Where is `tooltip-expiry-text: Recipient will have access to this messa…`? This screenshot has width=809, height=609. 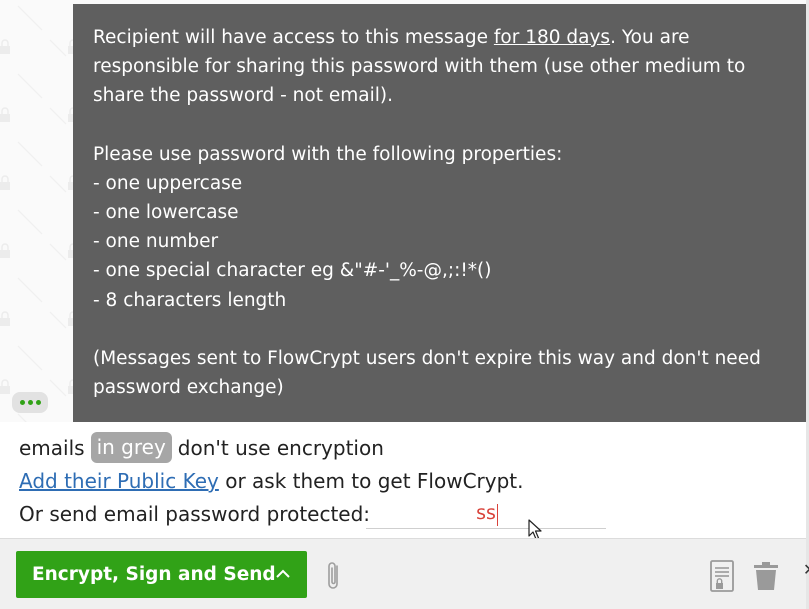 tooltip-expiry-text: Recipient will have access to this messa… is located at coordinates (293, 37).